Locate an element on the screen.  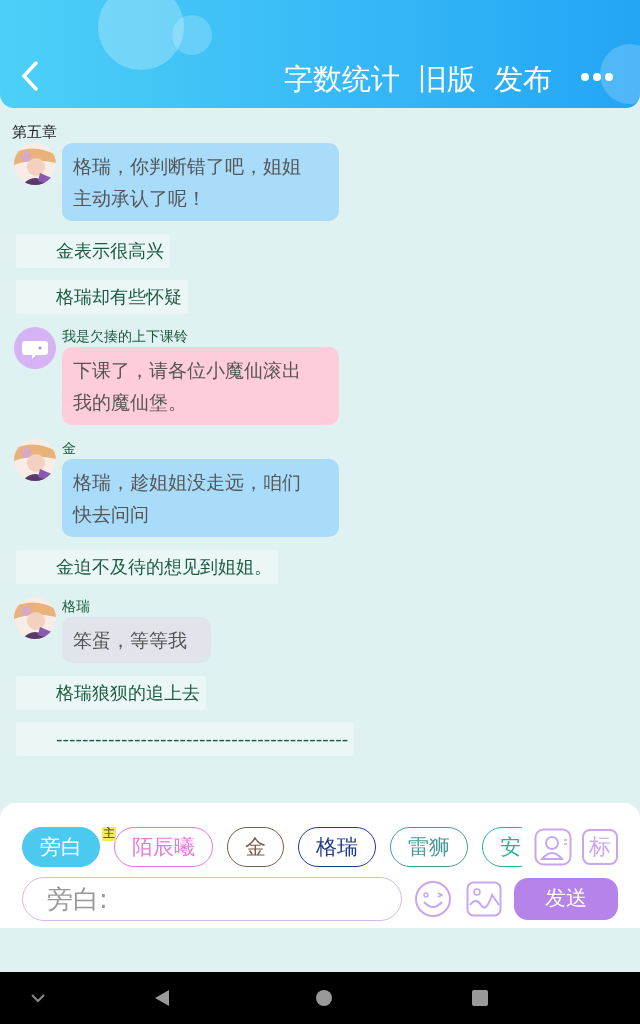
header-action: 旧版 is located at coordinates (447, 79).